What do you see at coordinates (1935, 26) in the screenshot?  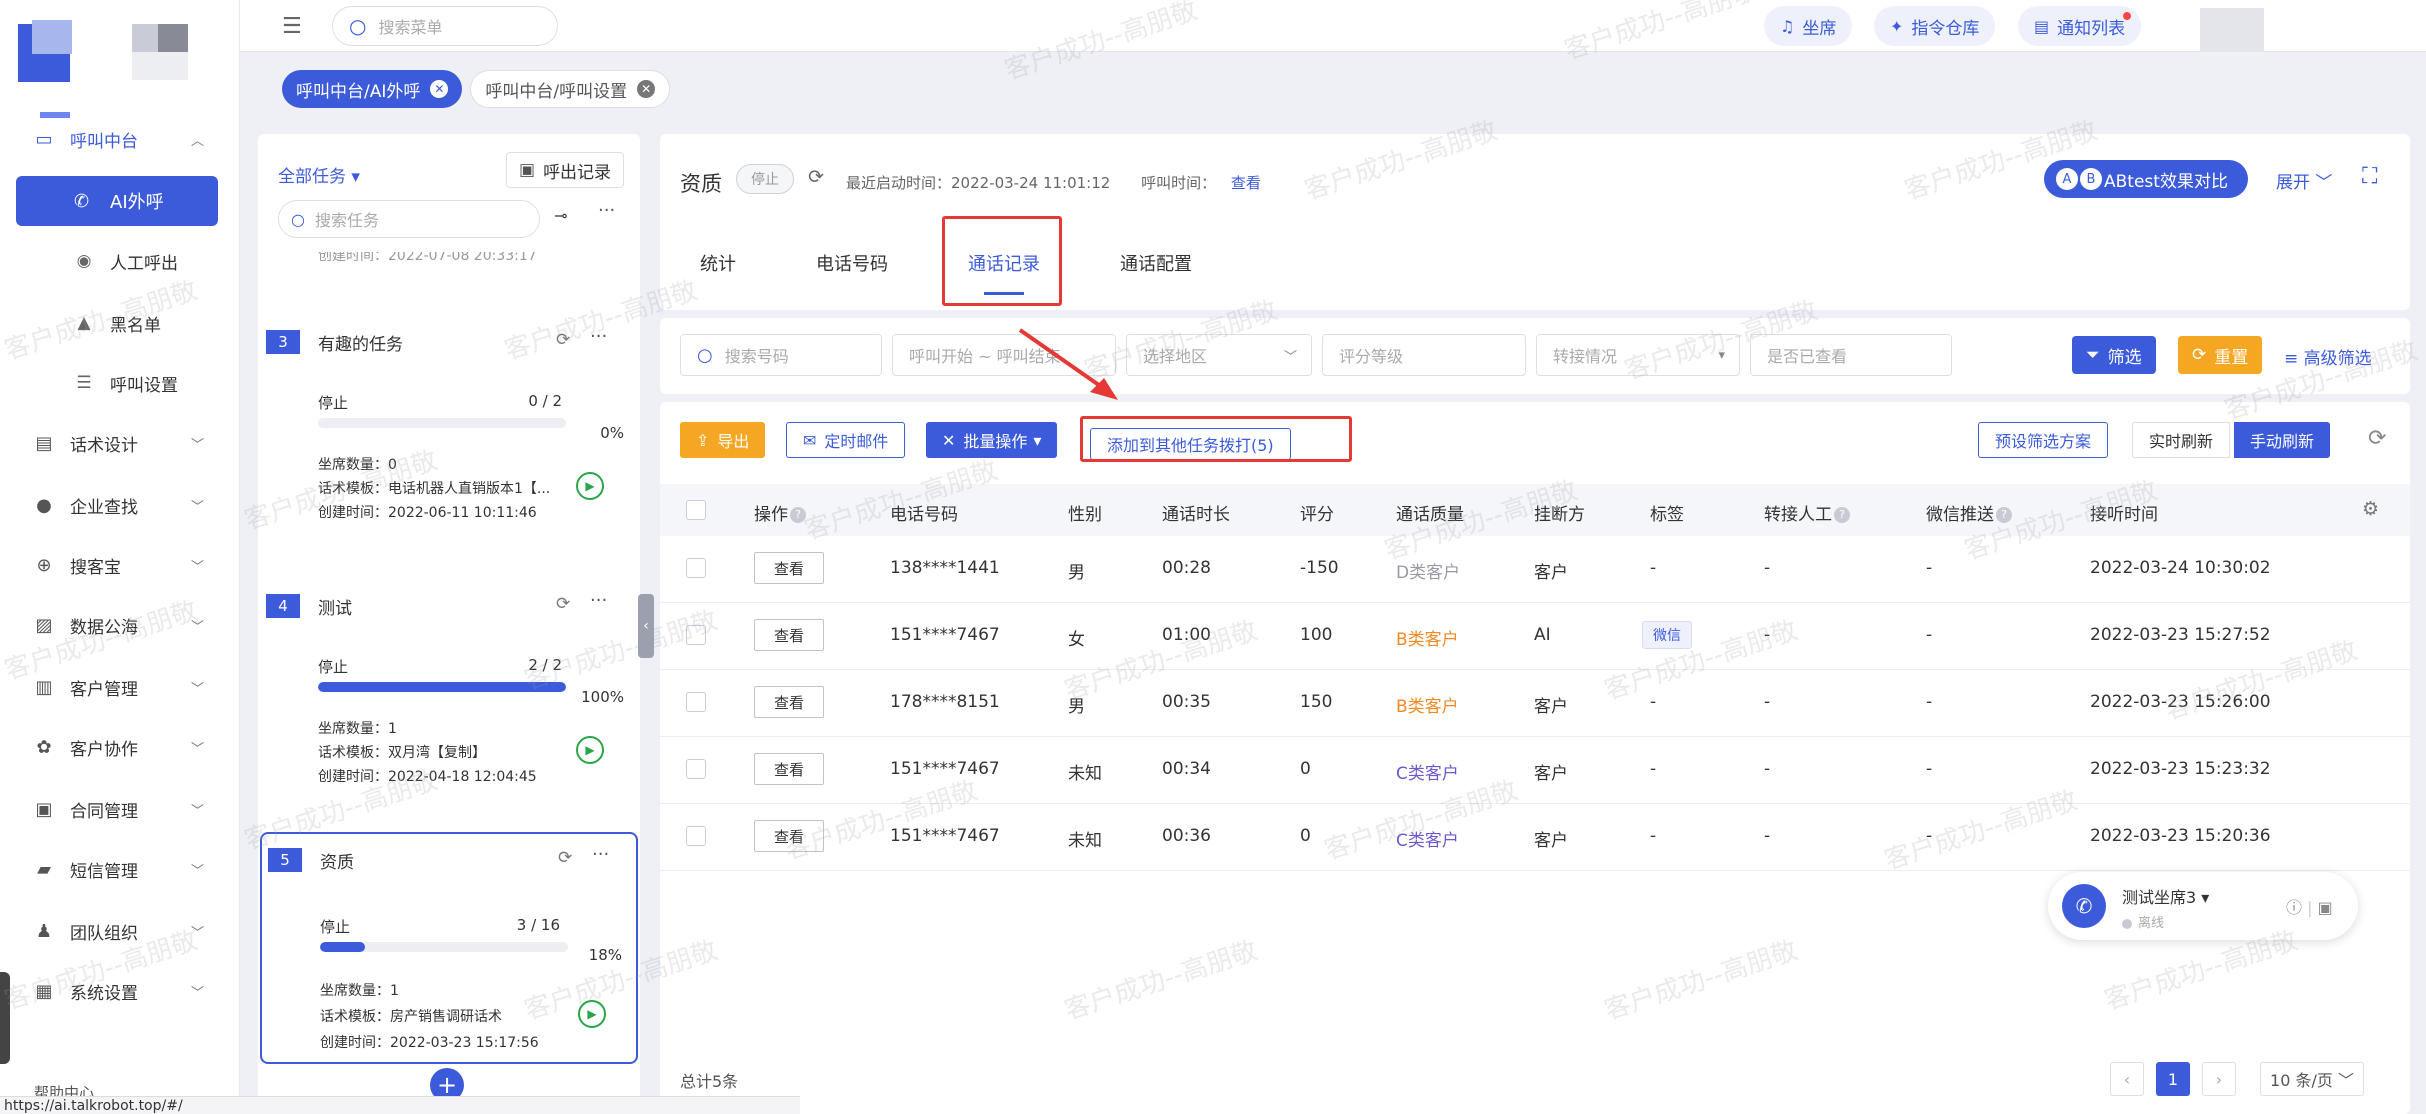 I see `command-library-button: ✦ 指令仓库` at bounding box center [1935, 26].